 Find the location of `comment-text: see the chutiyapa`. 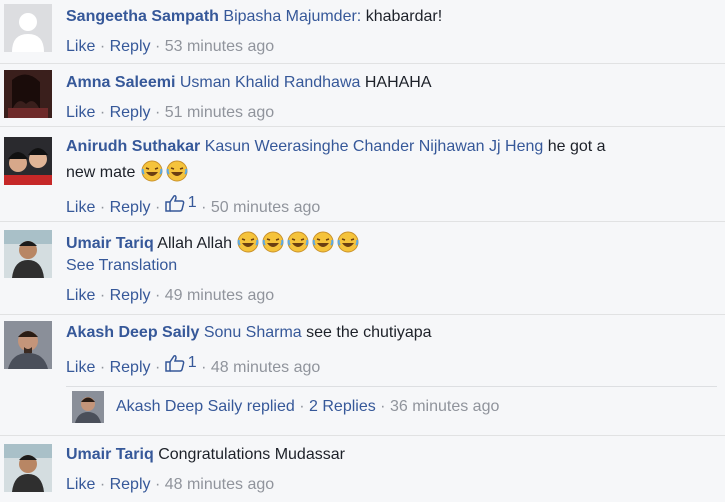

comment-text: see the chutiyapa is located at coordinates (369, 332).